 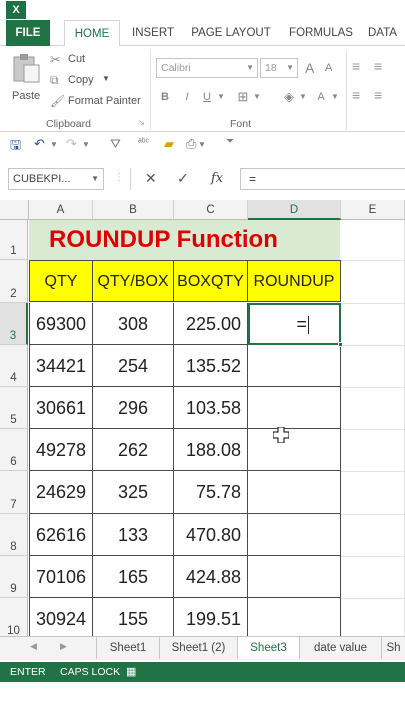 I want to click on align-center-icon: ≡, so click(x=378, y=95).